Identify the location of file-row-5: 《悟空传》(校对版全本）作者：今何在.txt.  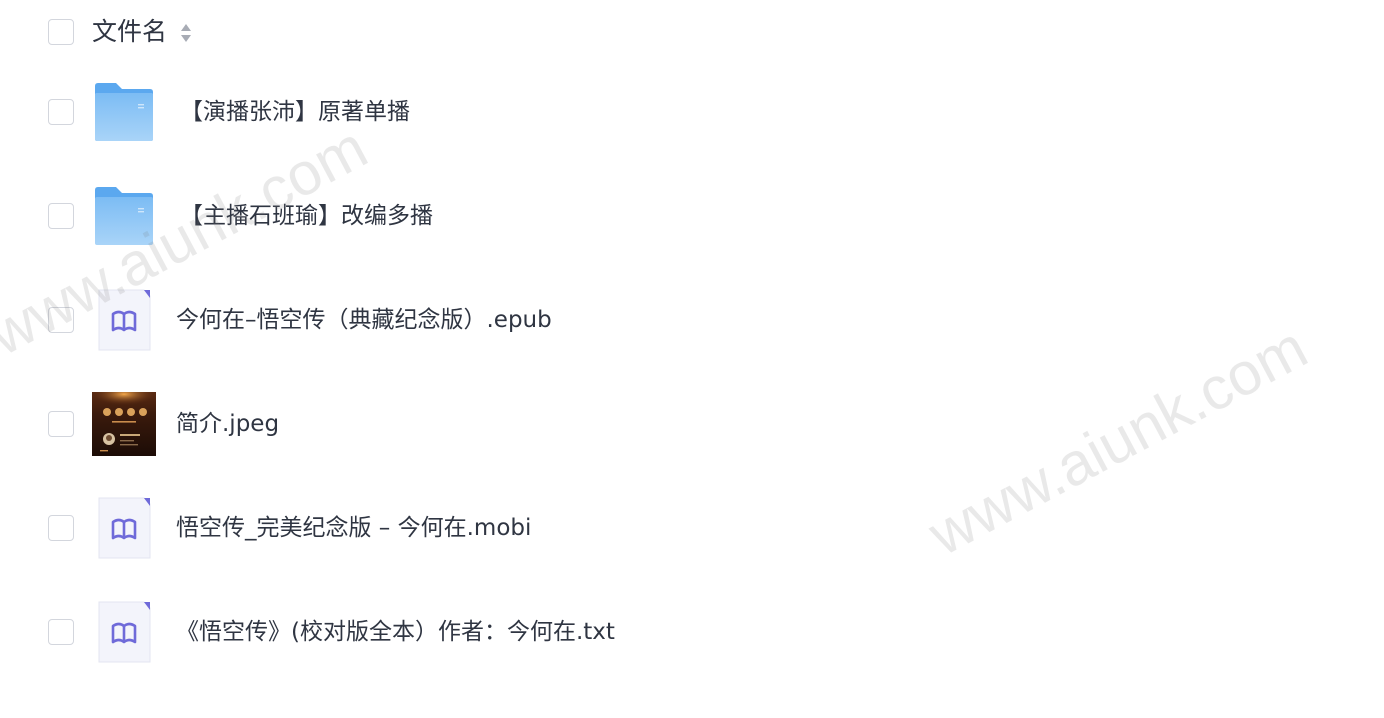
(692, 632).